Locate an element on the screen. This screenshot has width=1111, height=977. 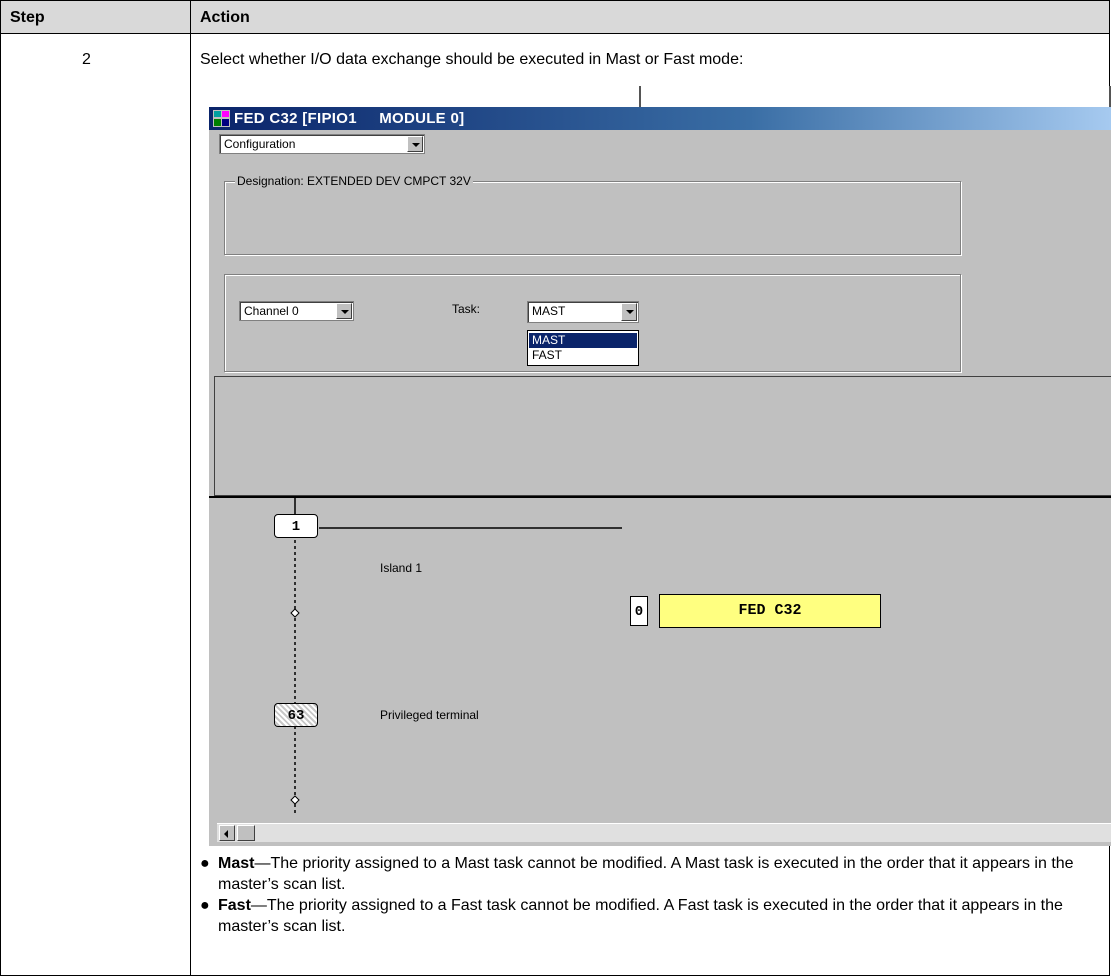
terminal-label: Privileged terminal is located at coordinates (429, 715).